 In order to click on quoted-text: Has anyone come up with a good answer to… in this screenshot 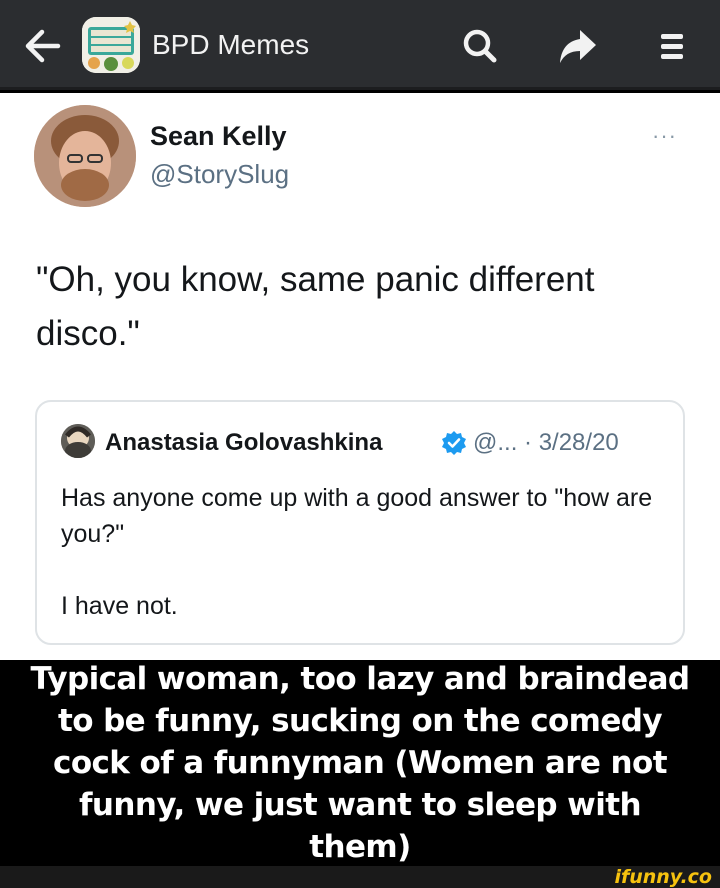, I will do `click(357, 516)`.